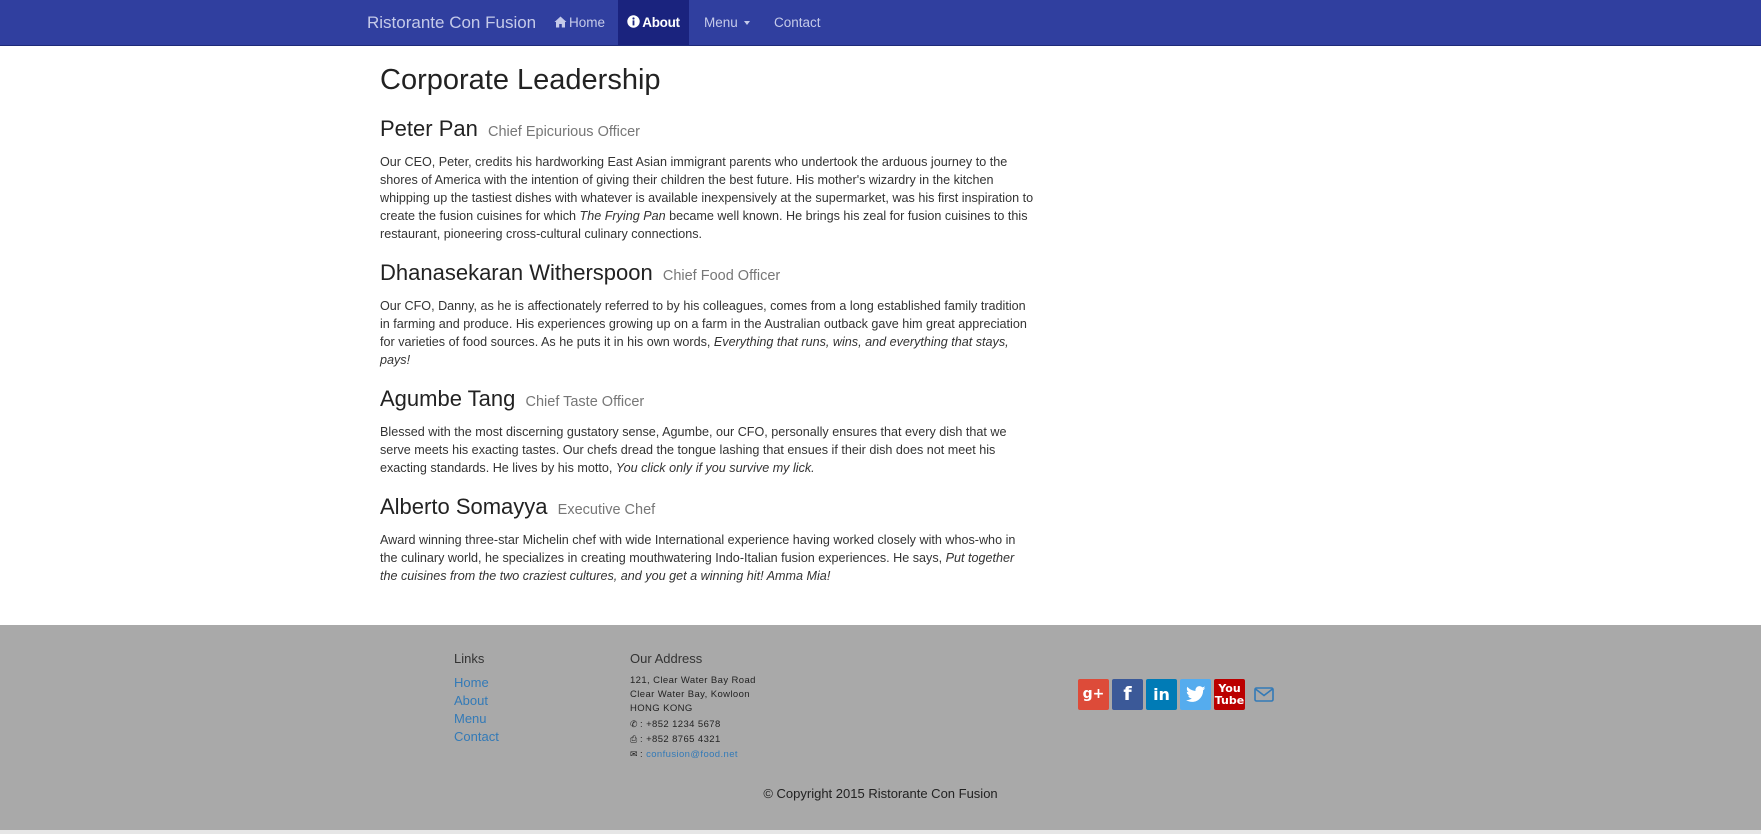  What do you see at coordinates (661, 709) in the screenshot?
I see `address-line: HONG KONG` at bounding box center [661, 709].